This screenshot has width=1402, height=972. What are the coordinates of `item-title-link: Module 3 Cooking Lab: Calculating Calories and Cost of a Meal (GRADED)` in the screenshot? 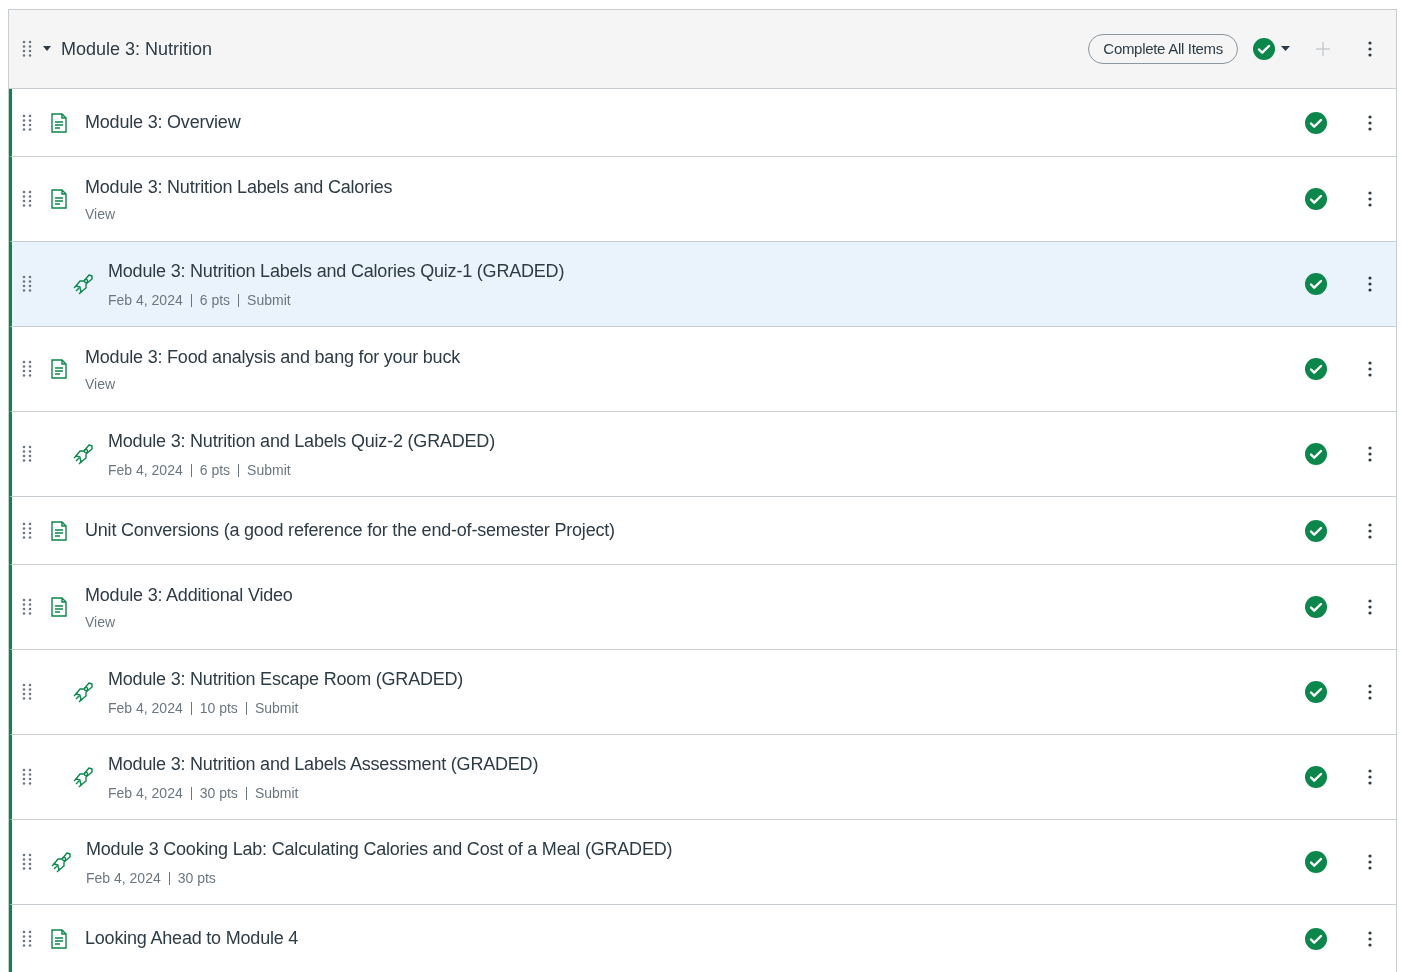 It's located at (379, 849).